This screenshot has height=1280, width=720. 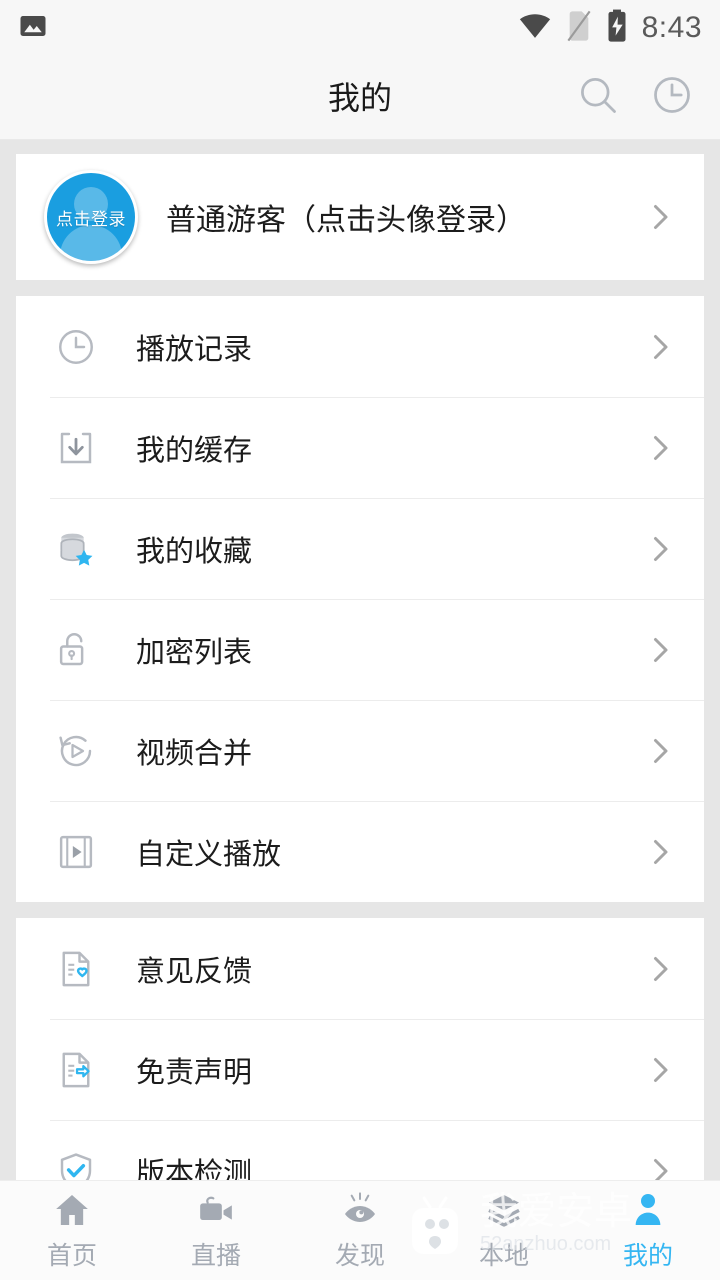 I want to click on avatar-login-label: 点击登录, so click(x=91, y=219).